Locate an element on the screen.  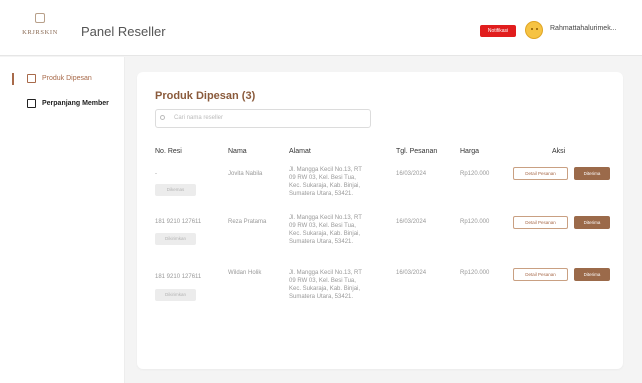
column-header-tgl: Tgl. Pesanan is located at coordinates (417, 151).